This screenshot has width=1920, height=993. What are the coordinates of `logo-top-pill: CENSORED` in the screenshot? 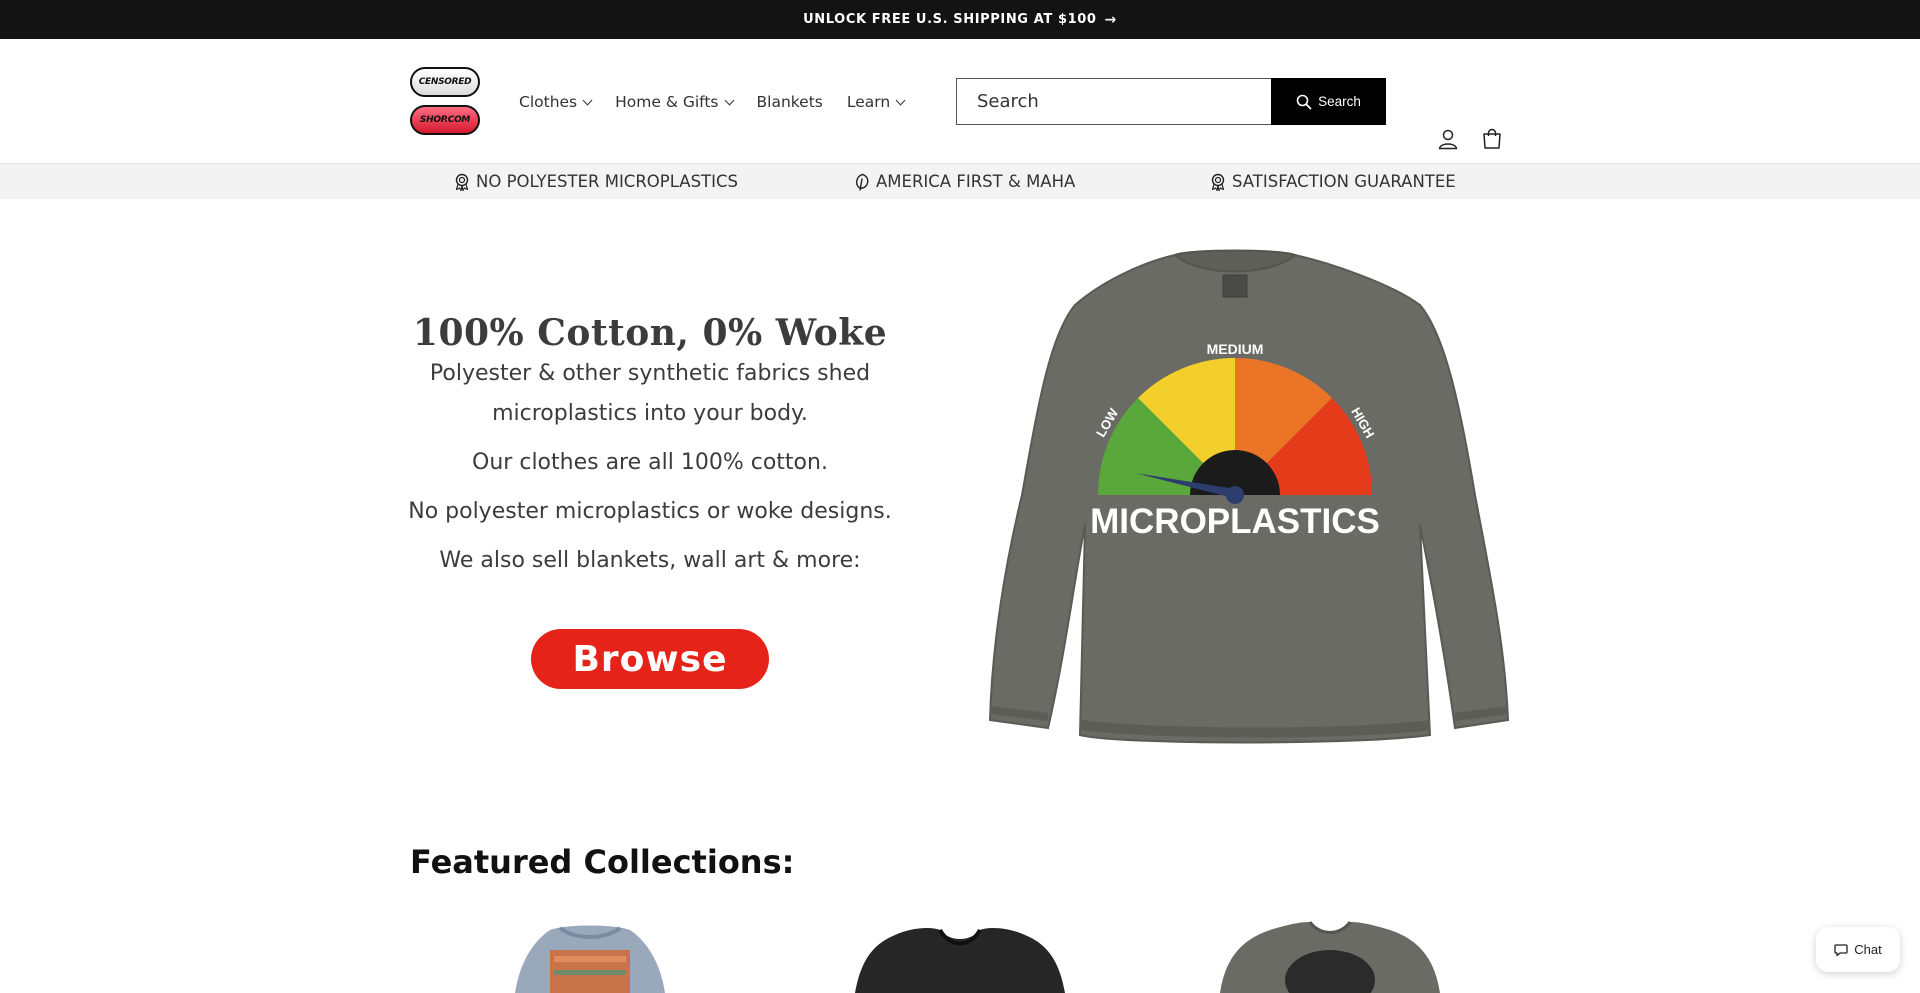 It's located at (445, 82).